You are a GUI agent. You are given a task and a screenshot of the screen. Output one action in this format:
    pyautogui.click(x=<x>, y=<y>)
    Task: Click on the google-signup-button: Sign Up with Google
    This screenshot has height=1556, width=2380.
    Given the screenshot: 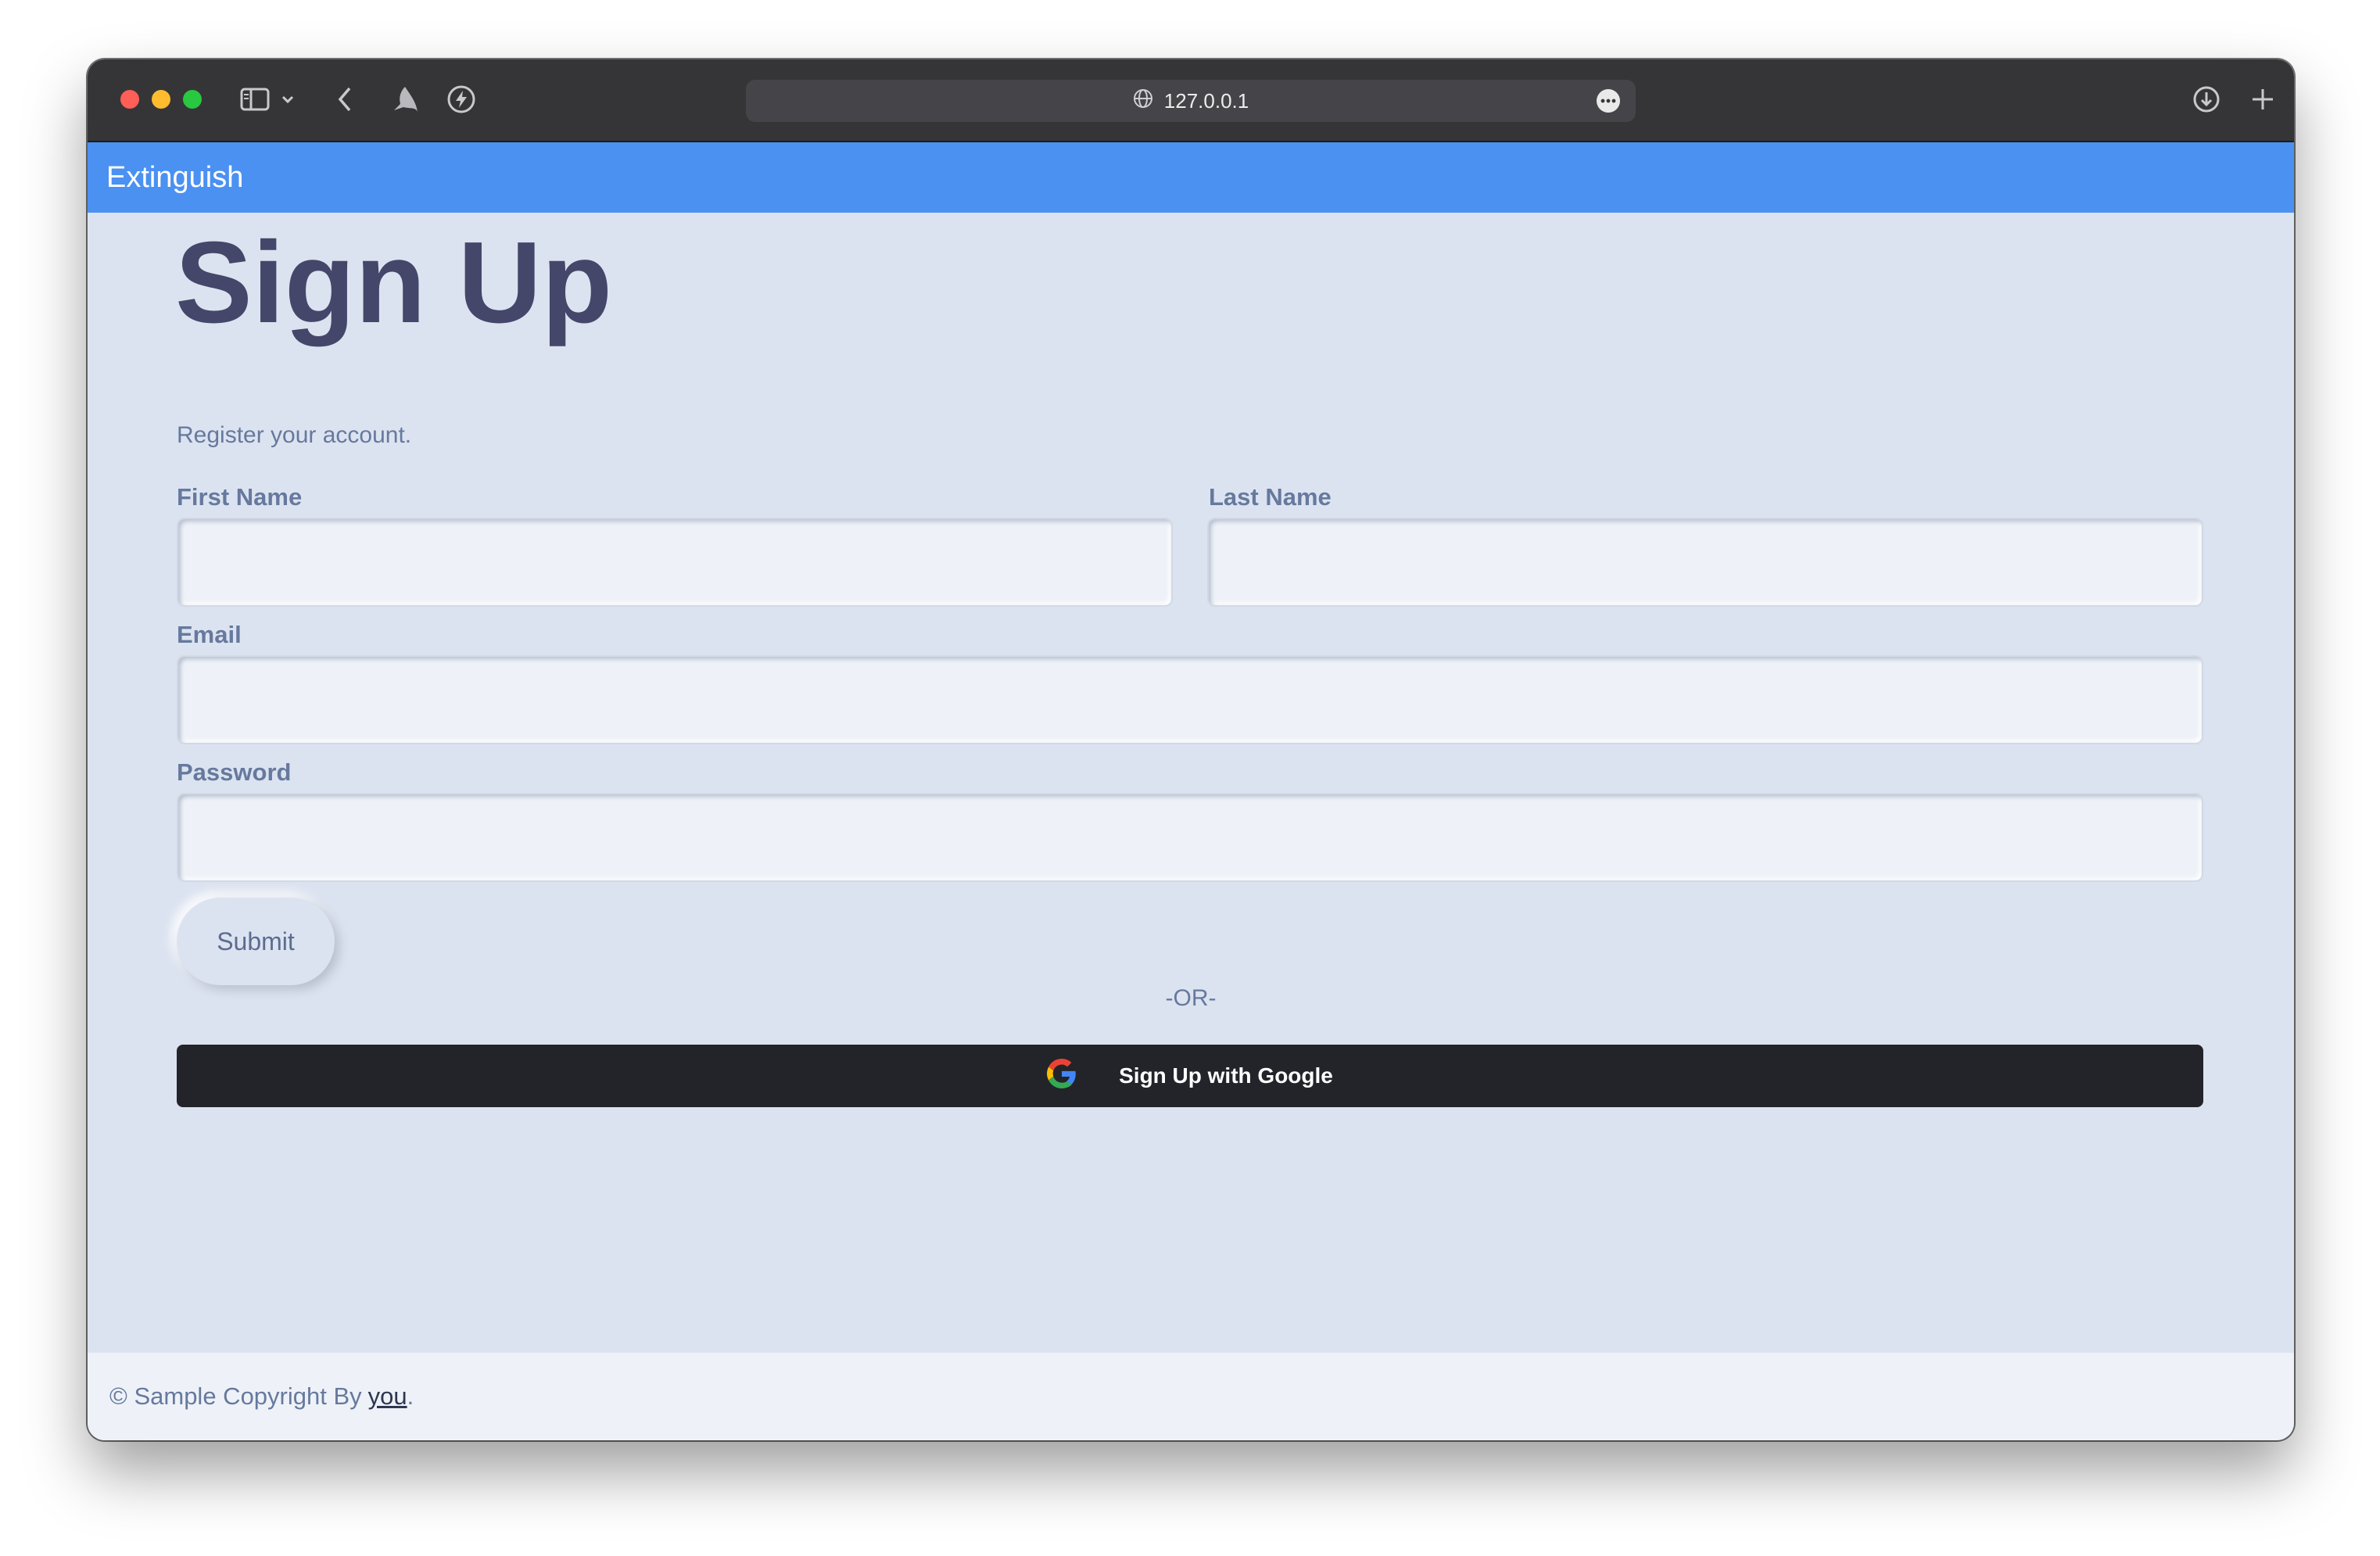 What is the action you would take?
    pyautogui.click(x=1190, y=1076)
    